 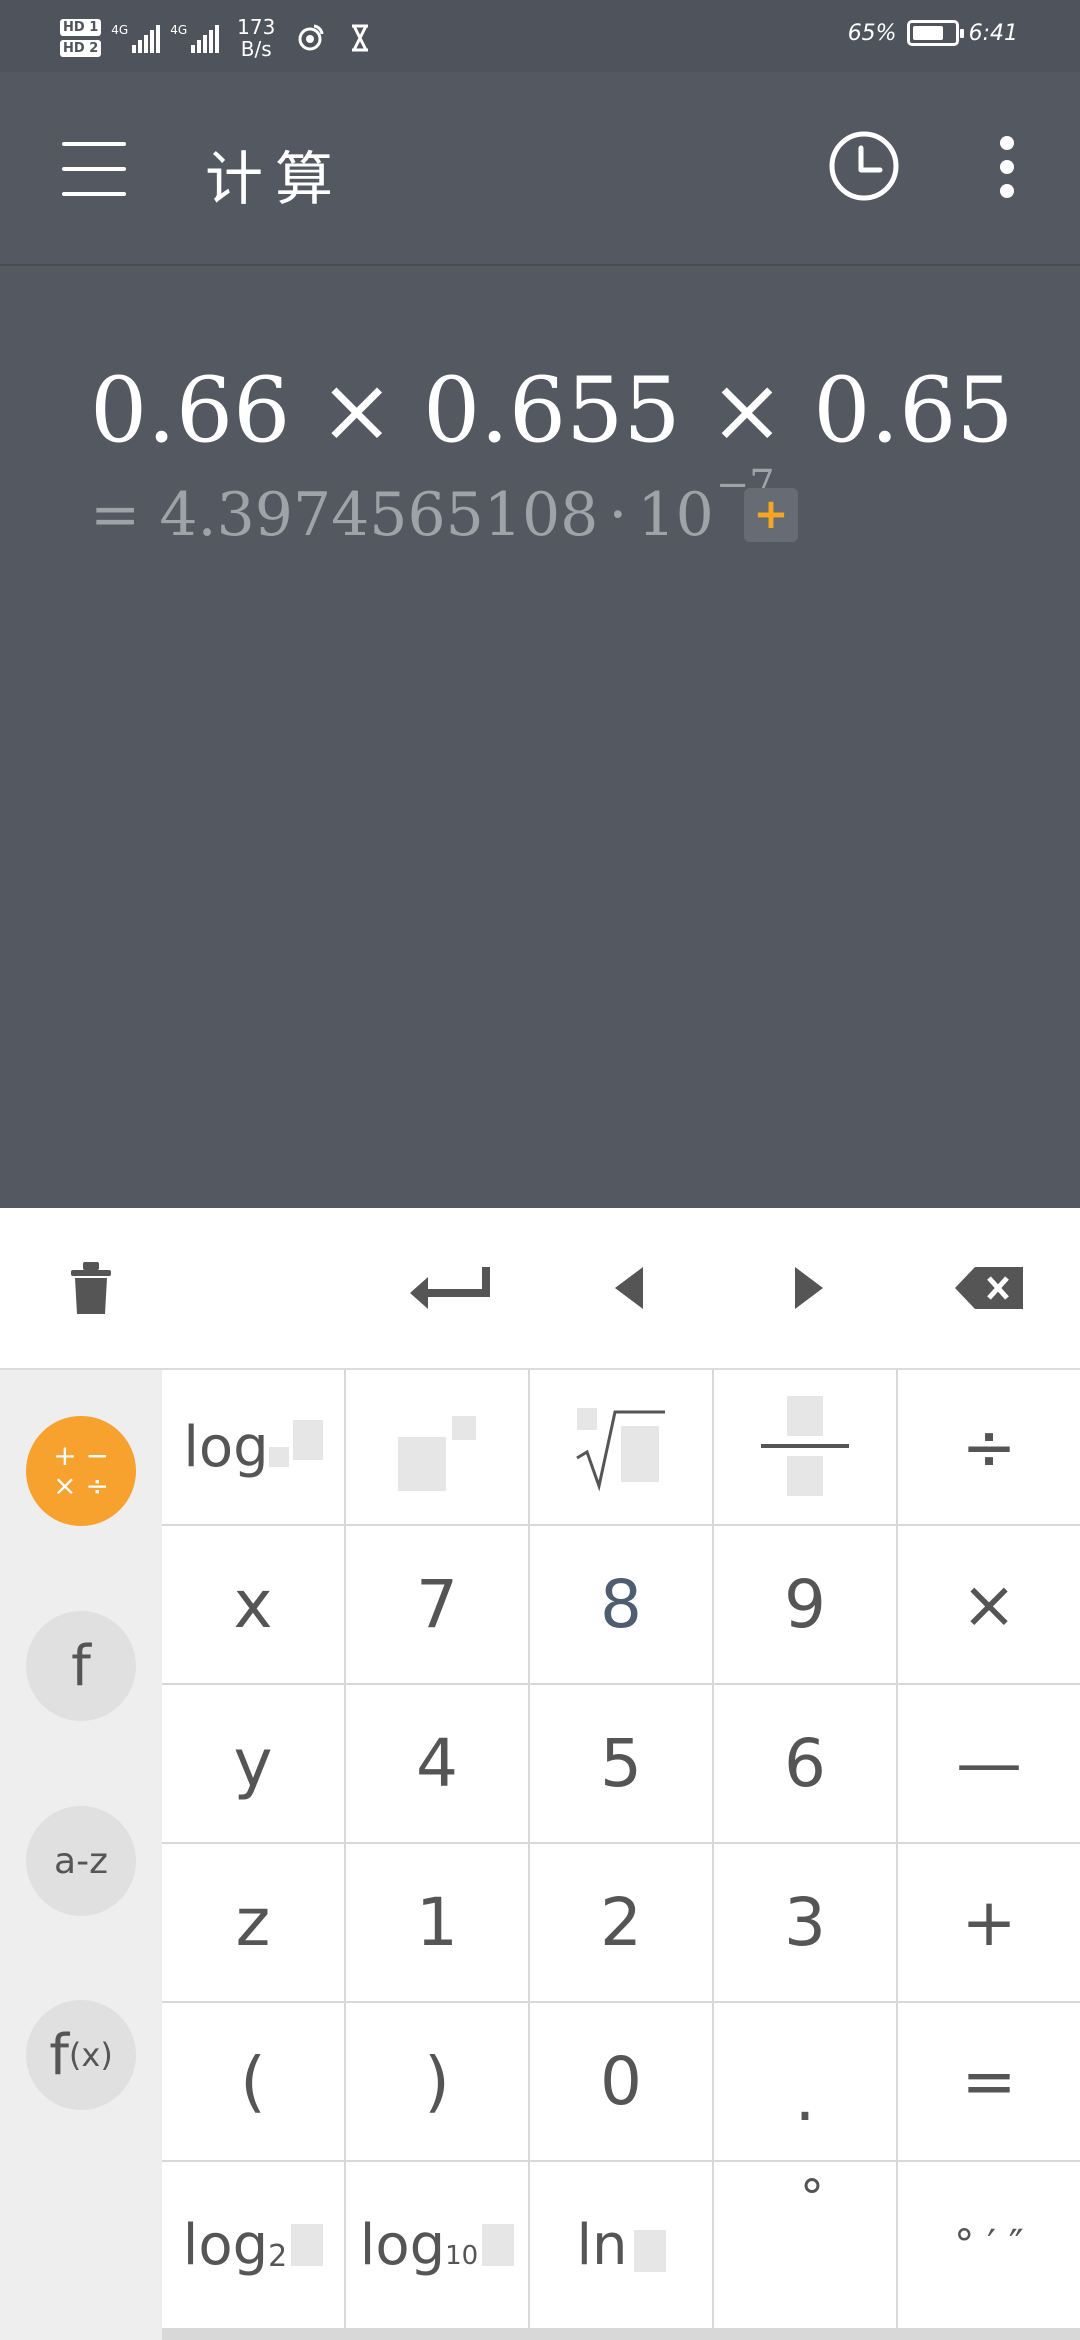 What do you see at coordinates (432, 506) in the screenshot?
I see `result-text: = 4.3974565108 · 10 −7` at bounding box center [432, 506].